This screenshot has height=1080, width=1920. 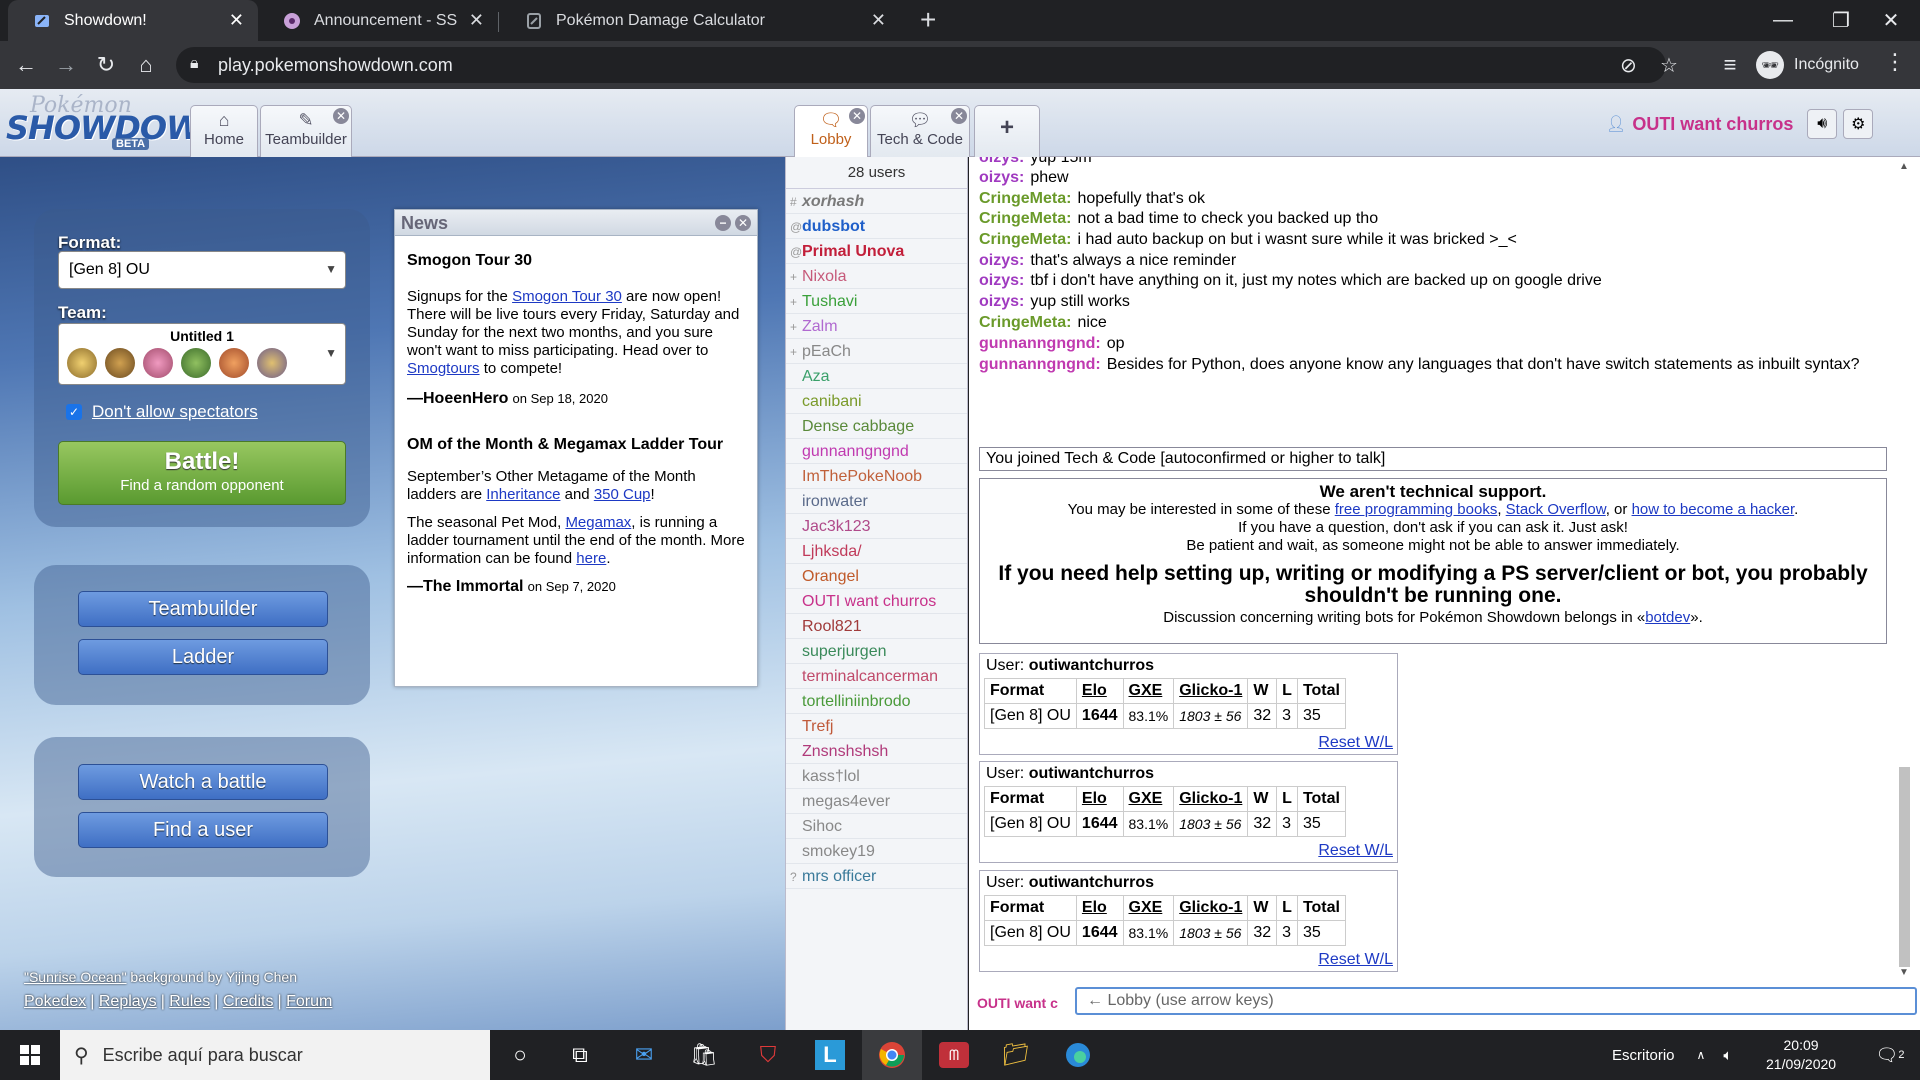 I want to click on here-link: here, so click(x=591, y=558).